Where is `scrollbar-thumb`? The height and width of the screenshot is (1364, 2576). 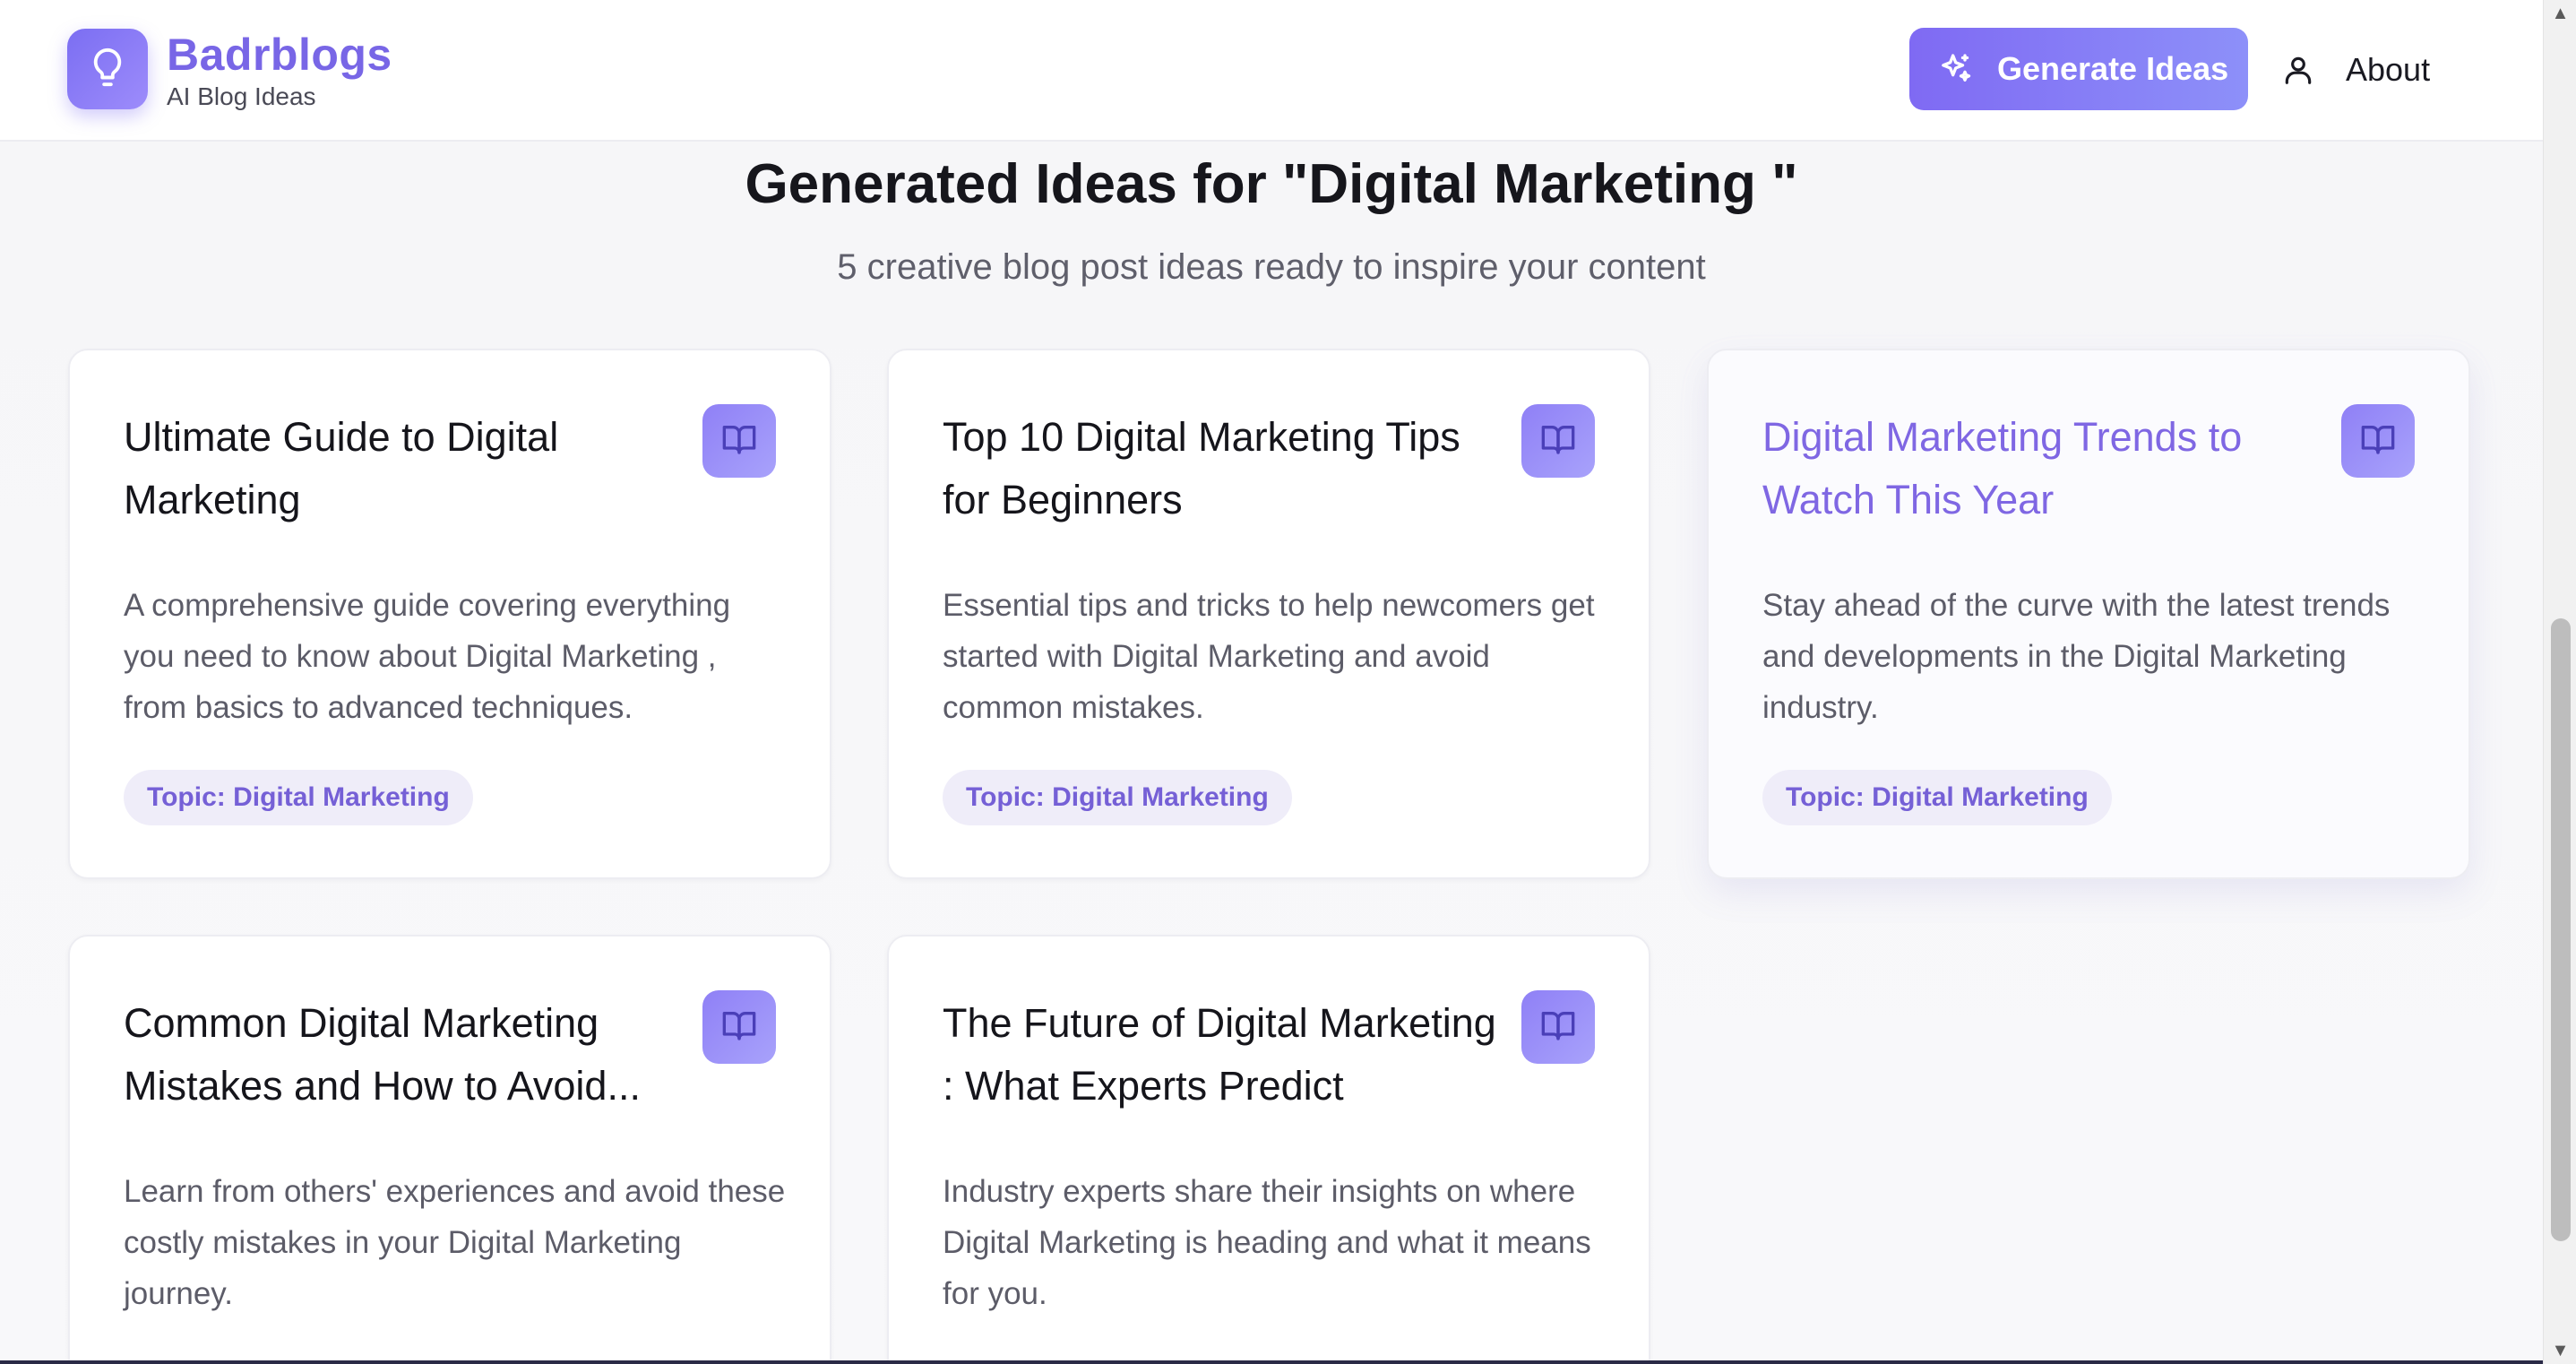 scrollbar-thumb is located at coordinates (2561, 929).